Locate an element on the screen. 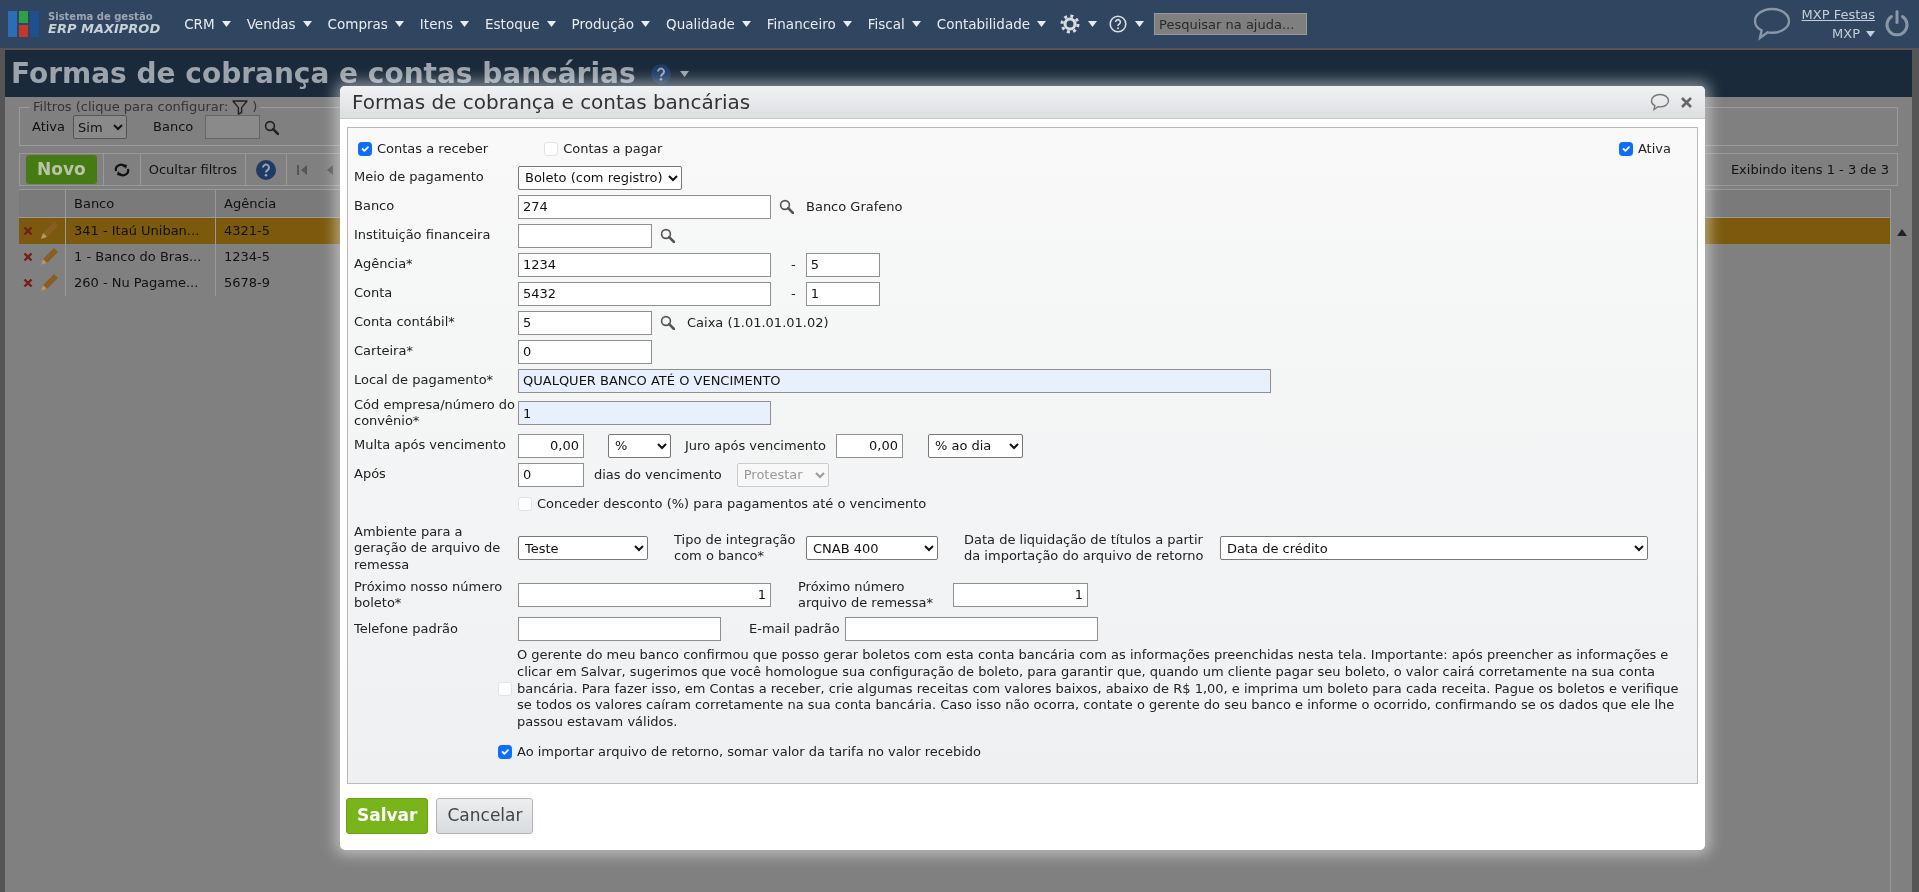  field-label: Local de pagamento* is located at coordinates (424, 380).